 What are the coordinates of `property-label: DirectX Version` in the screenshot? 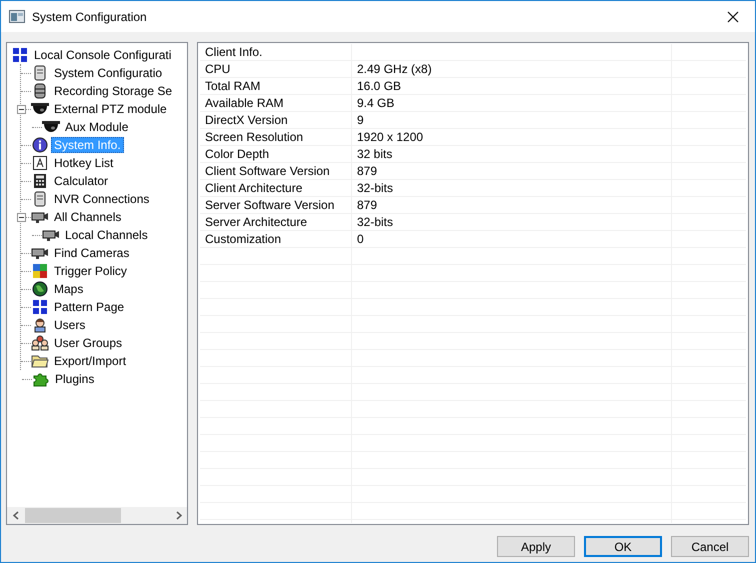 It's located at (246, 120).